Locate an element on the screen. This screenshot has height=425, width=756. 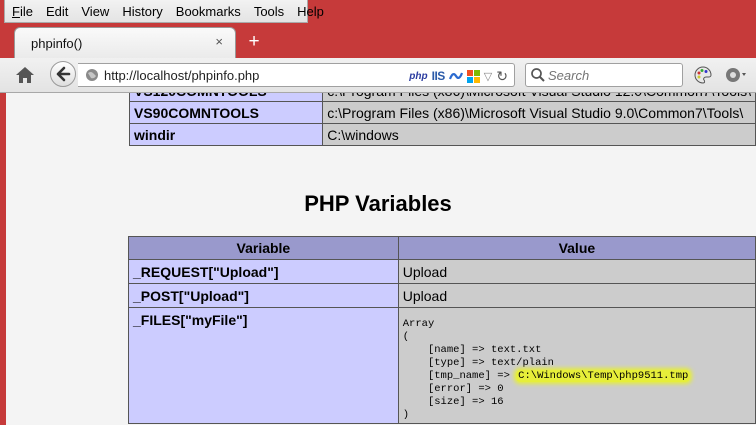
address-bar: http://localhost/phpinfo.php php IIS ▽ ↻ is located at coordinates (296, 75).